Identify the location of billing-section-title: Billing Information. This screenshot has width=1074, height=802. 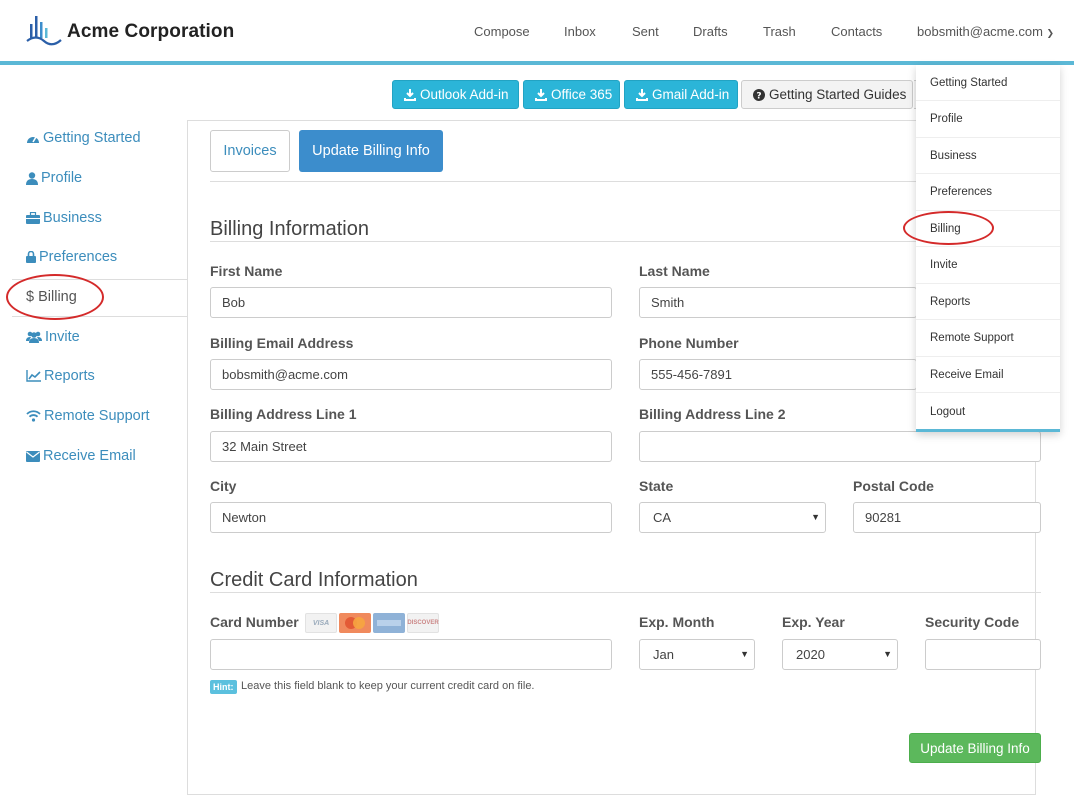
(289, 229).